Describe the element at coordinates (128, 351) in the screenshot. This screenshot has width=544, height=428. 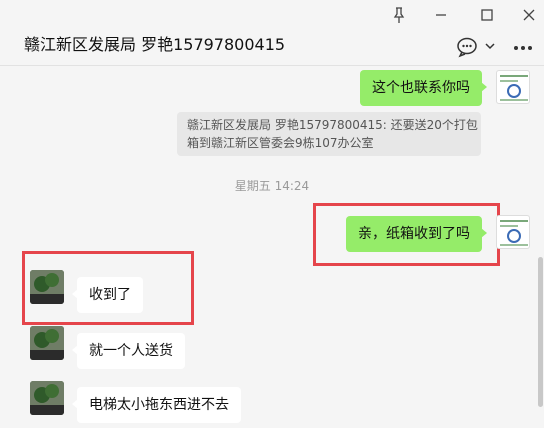
I see `message-bubble-peer: 就一个人送货` at that location.